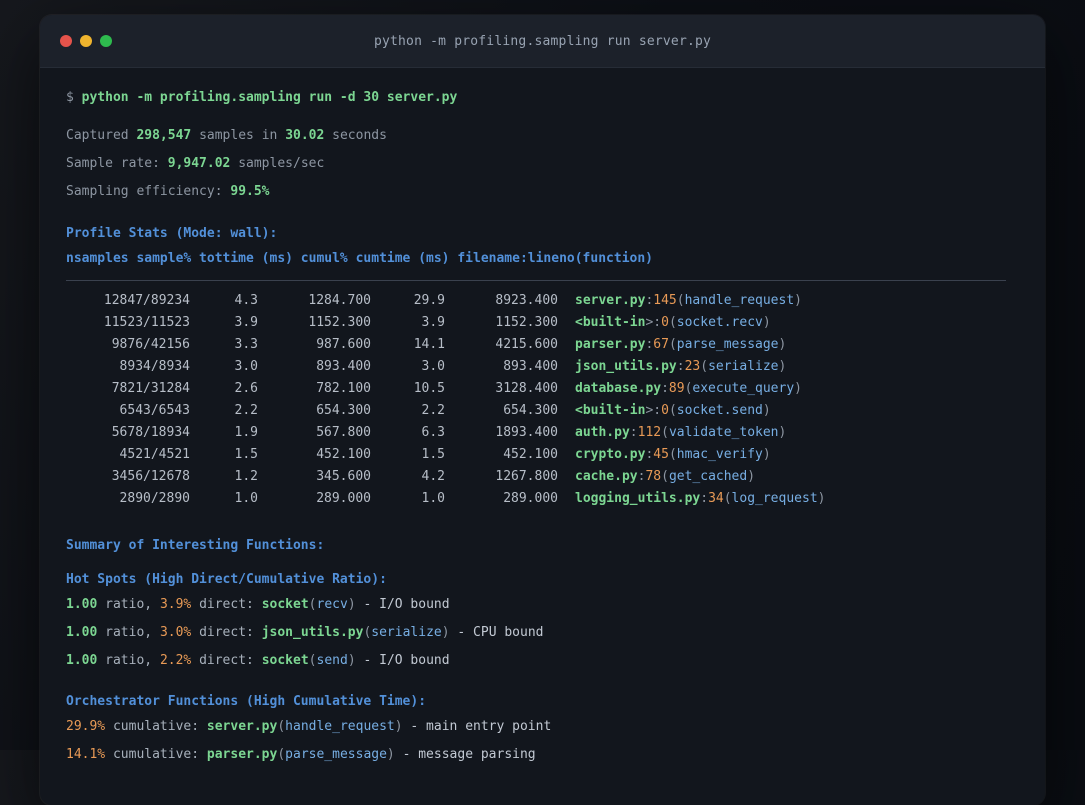 The width and height of the screenshot is (1085, 805). I want to click on function-name-text: send, so click(332, 660).